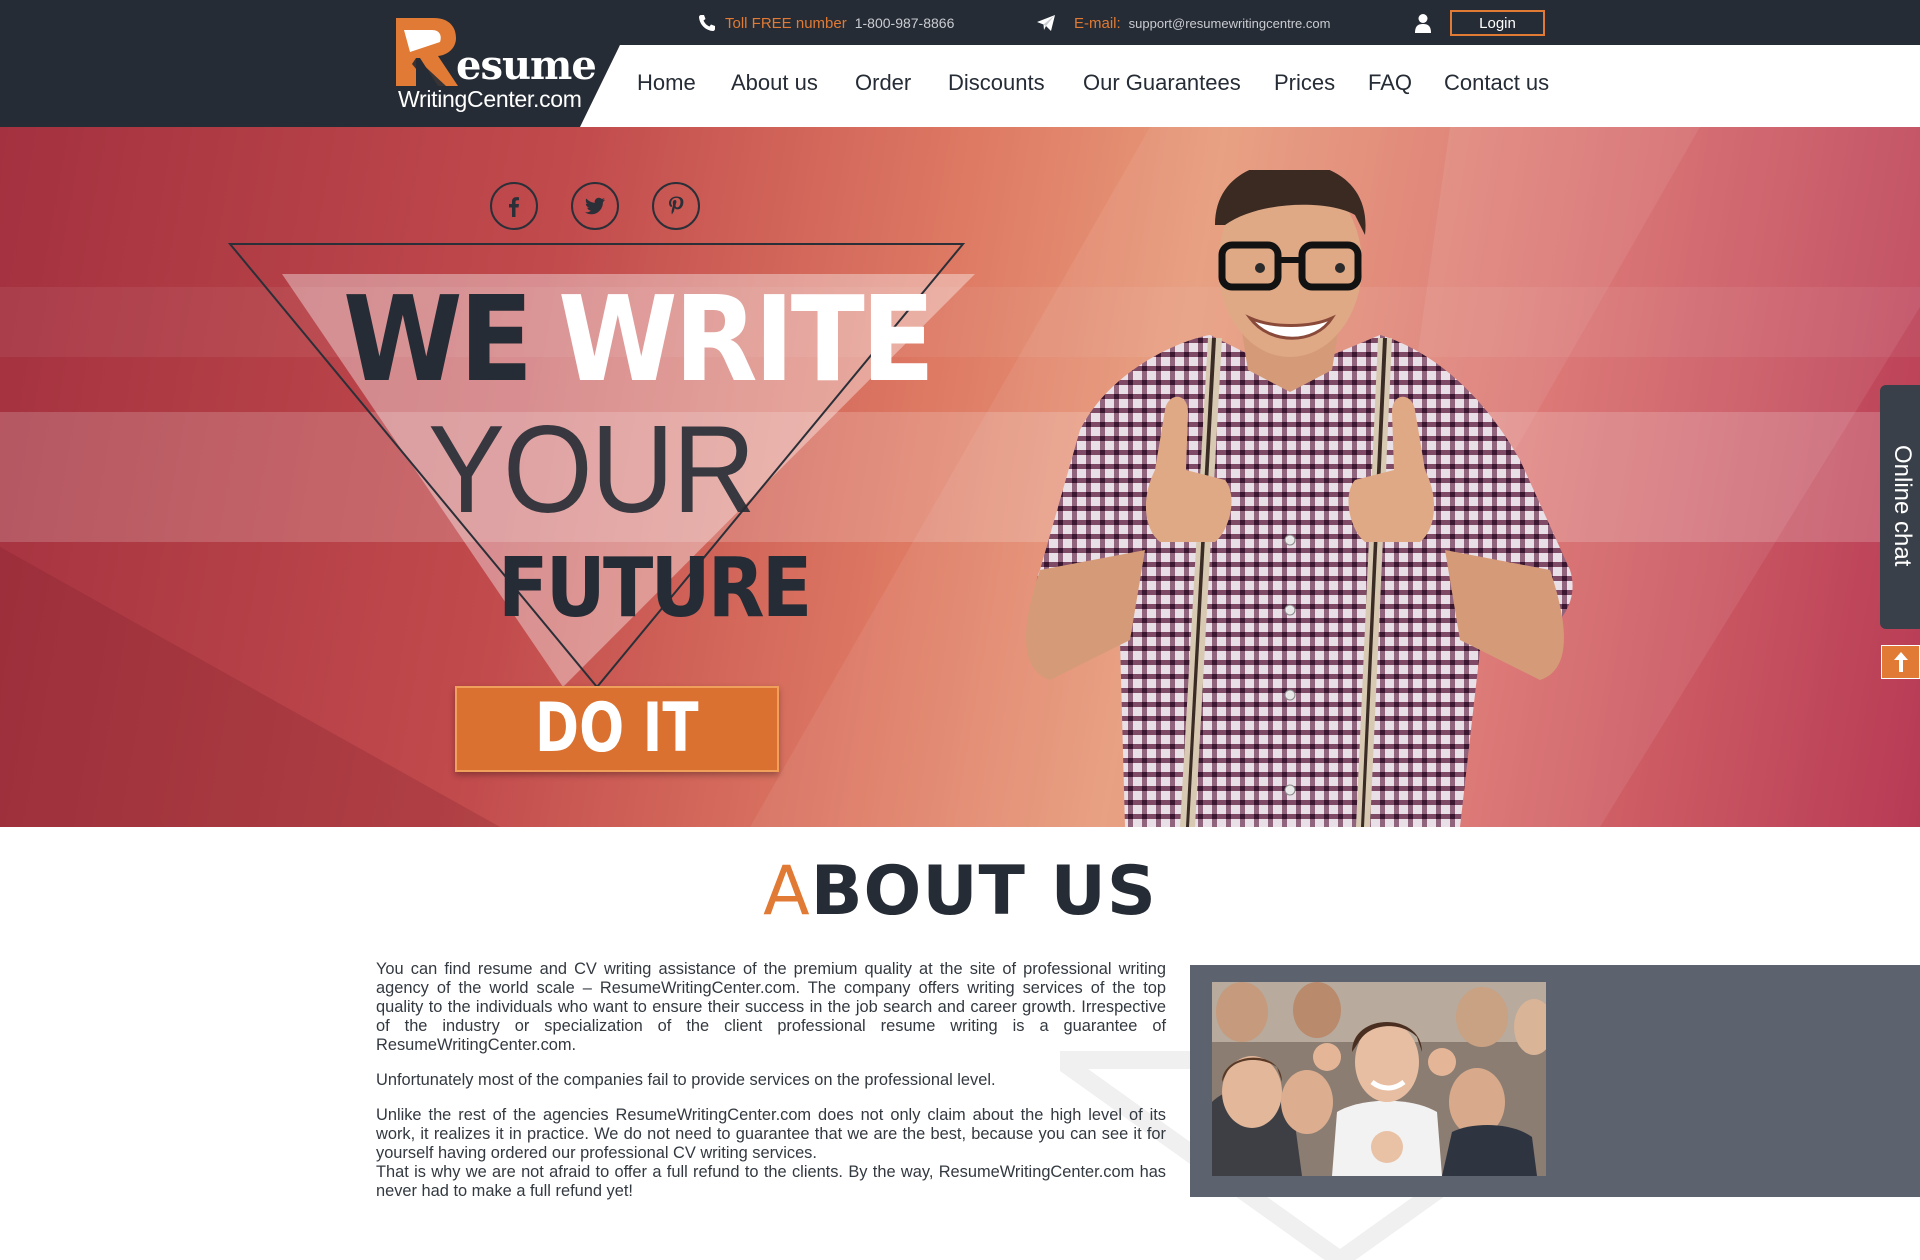 The image size is (1920, 1260). What do you see at coordinates (1299, 498) in the screenshot?
I see `hero-person-illustration` at bounding box center [1299, 498].